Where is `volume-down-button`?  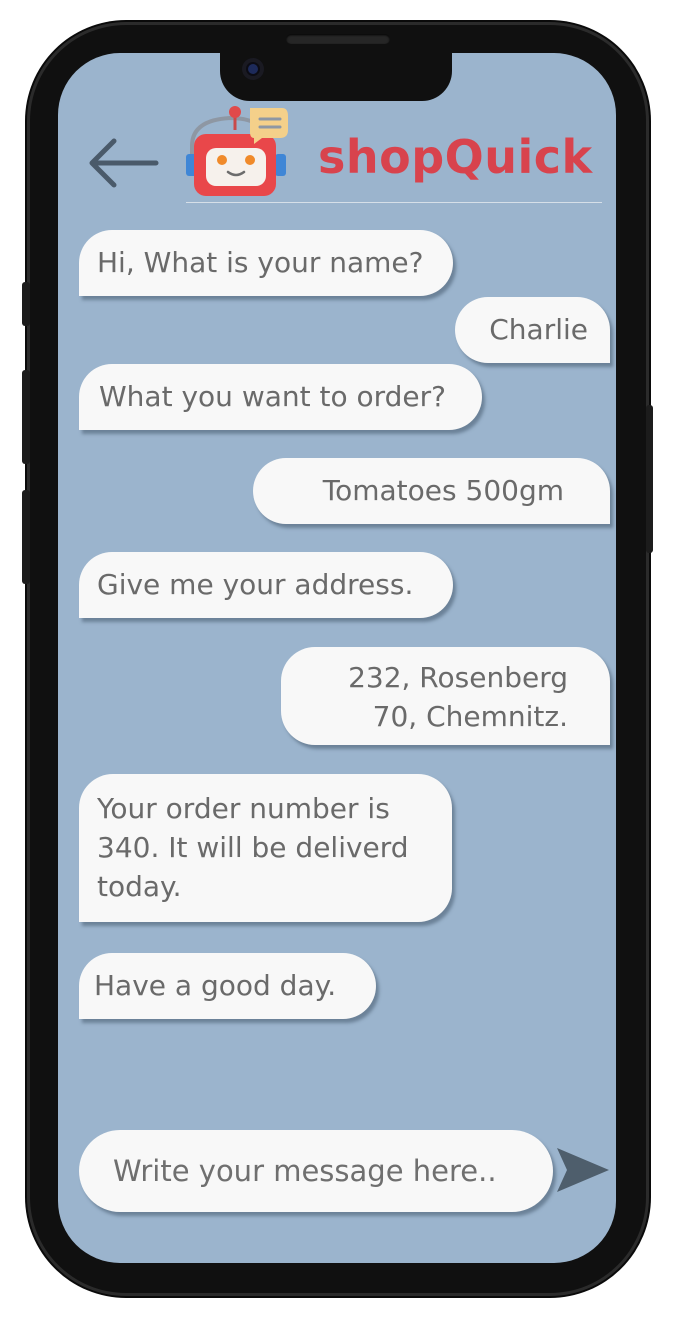
volume-down-button is located at coordinates (26, 537).